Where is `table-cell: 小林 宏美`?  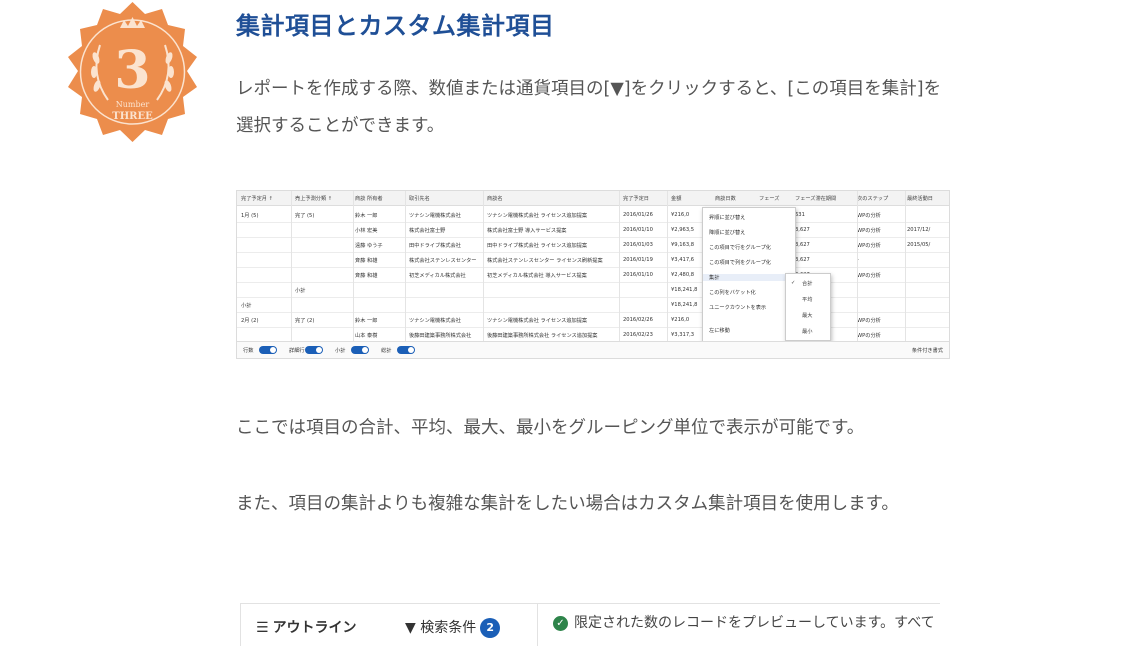
table-cell: 小林 宏美 is located at coordinates (366, 231).